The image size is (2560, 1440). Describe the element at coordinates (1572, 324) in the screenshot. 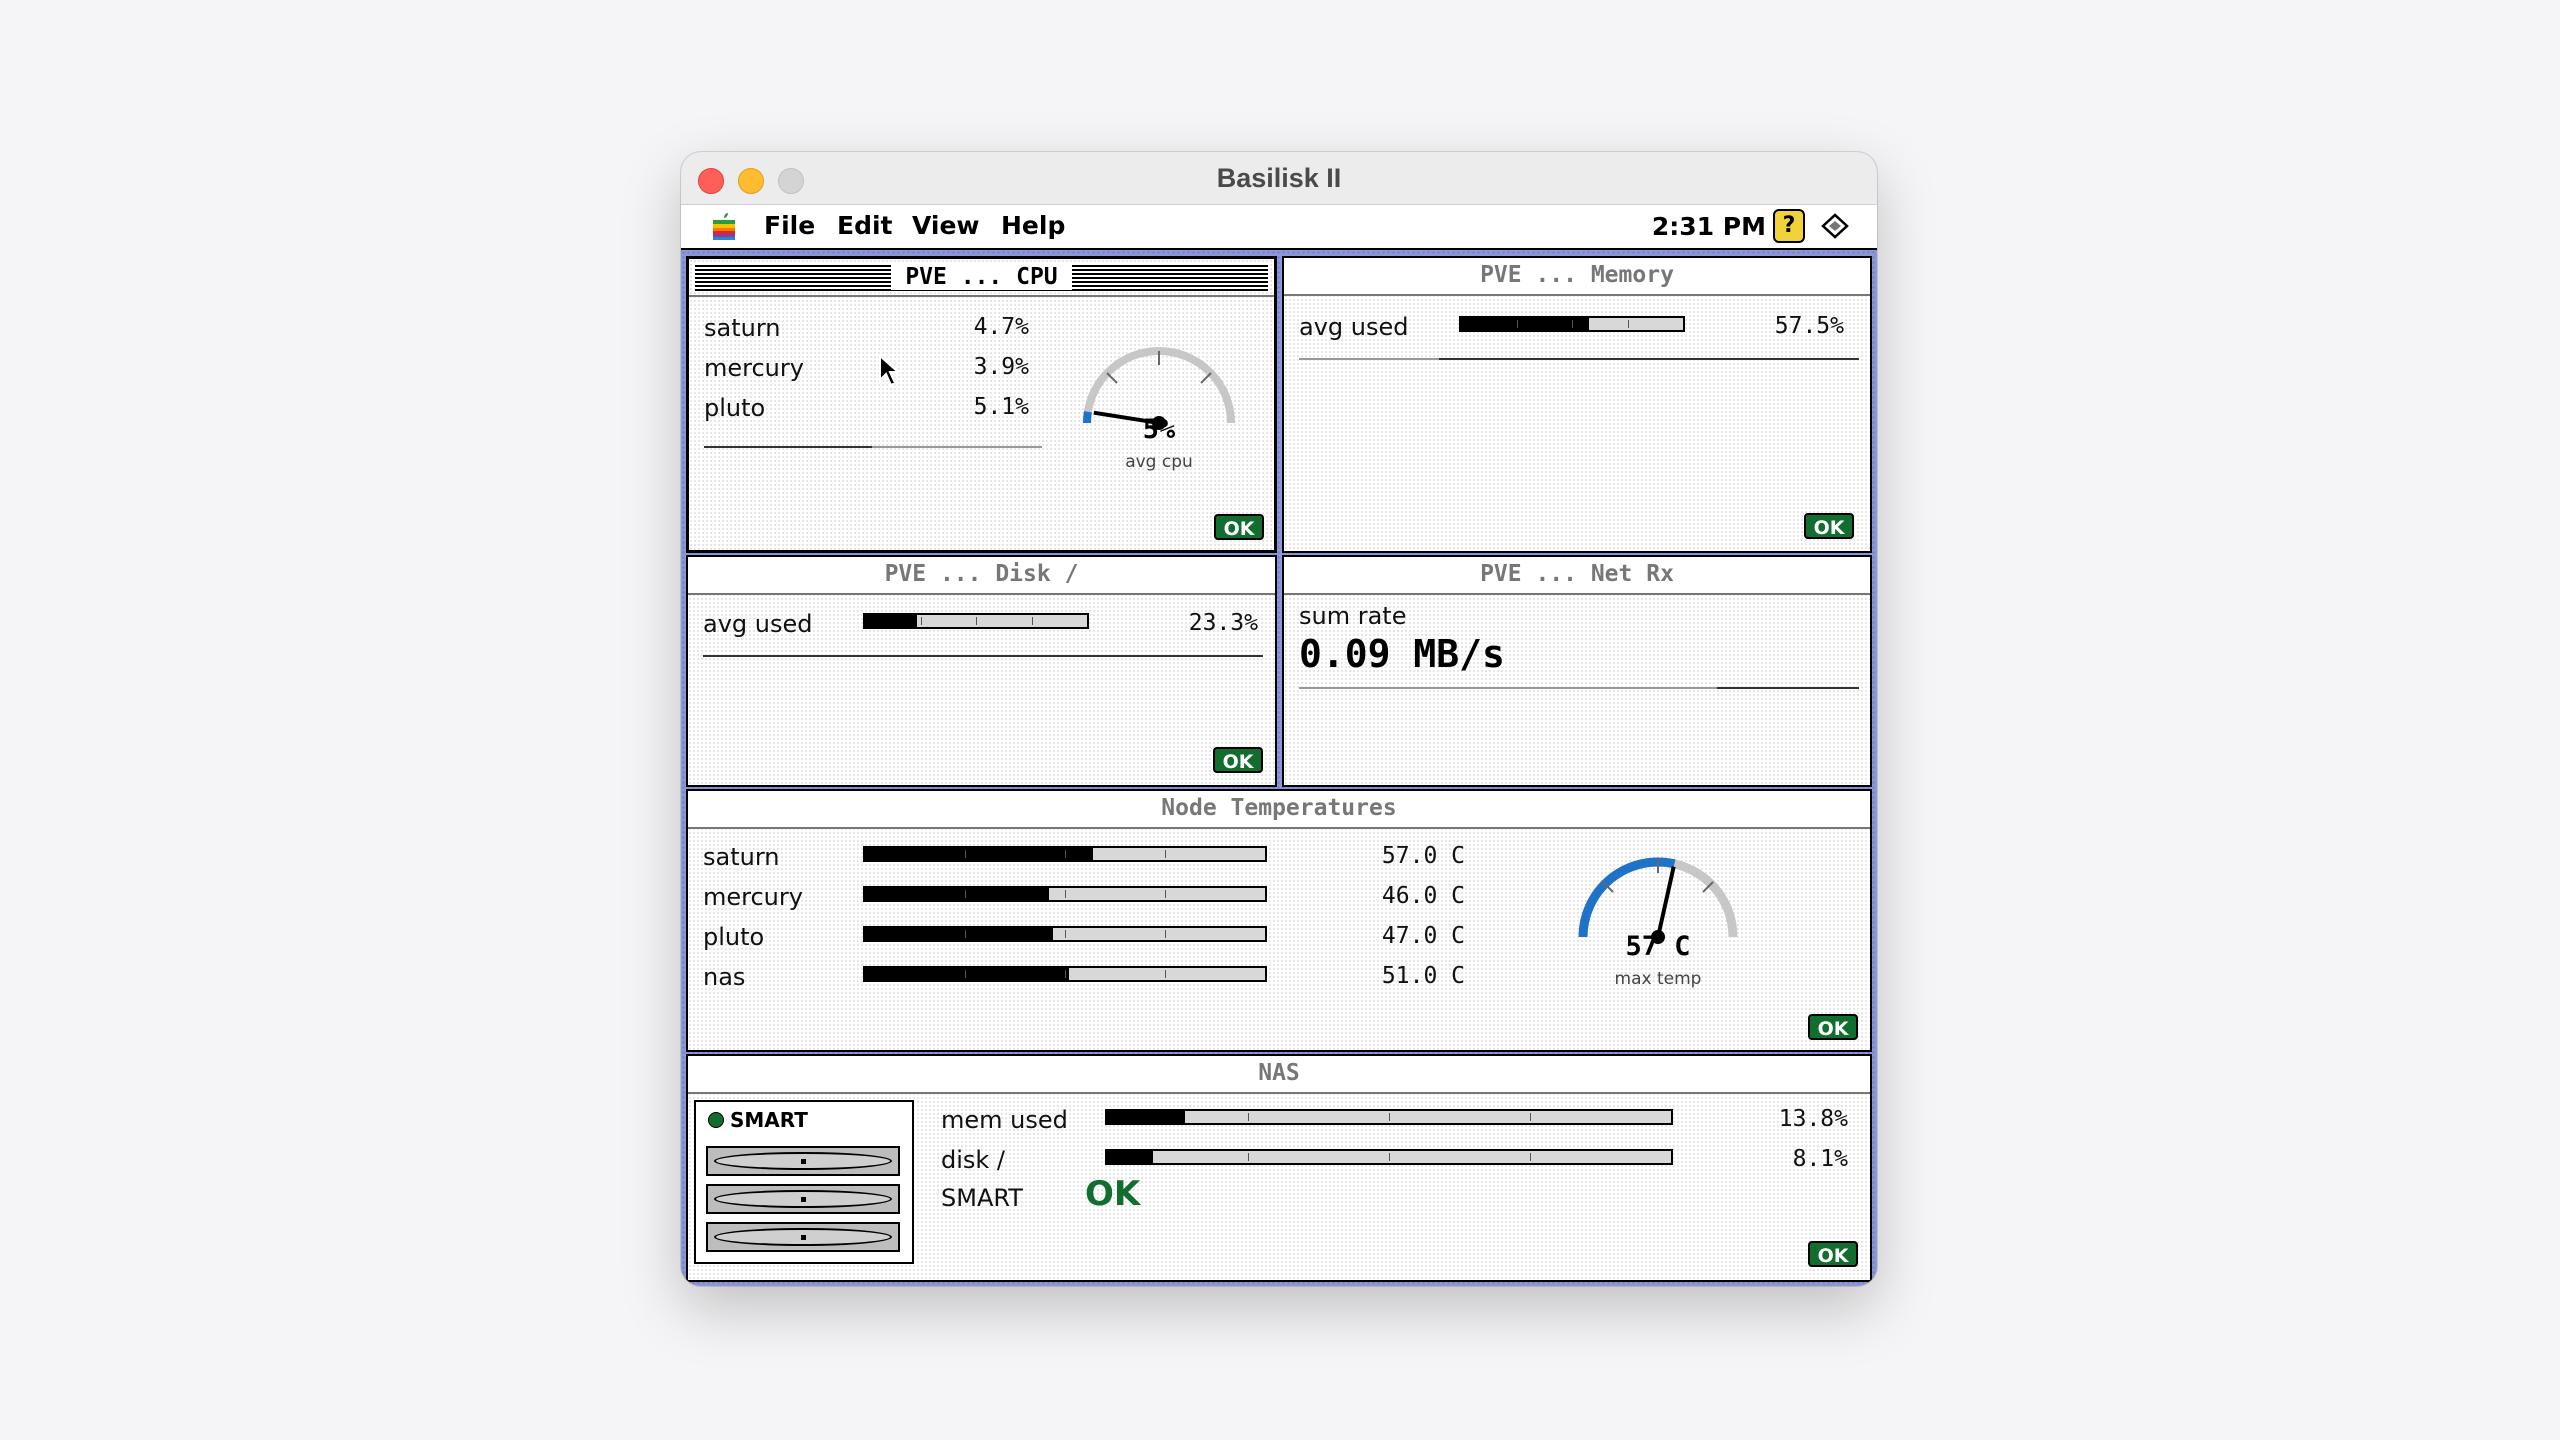

I see `memory-bar` at that location.